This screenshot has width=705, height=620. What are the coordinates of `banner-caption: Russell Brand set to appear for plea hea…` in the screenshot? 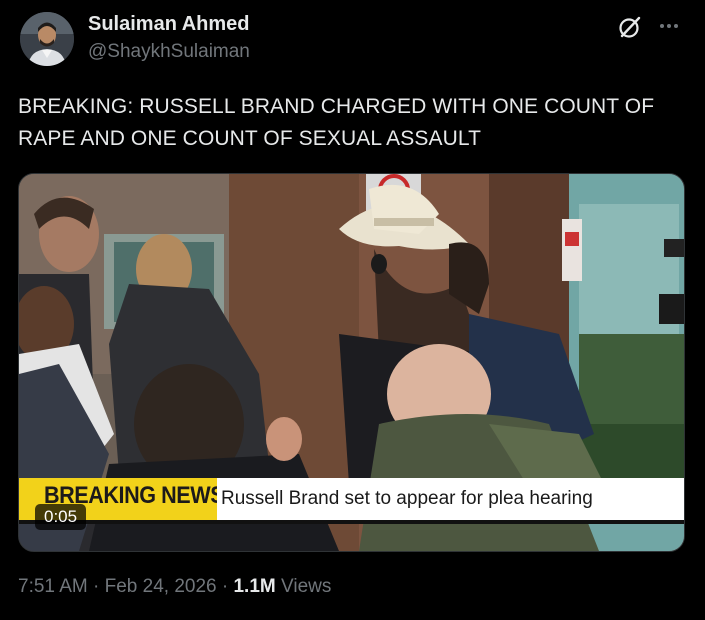 It's located at (407, 498).